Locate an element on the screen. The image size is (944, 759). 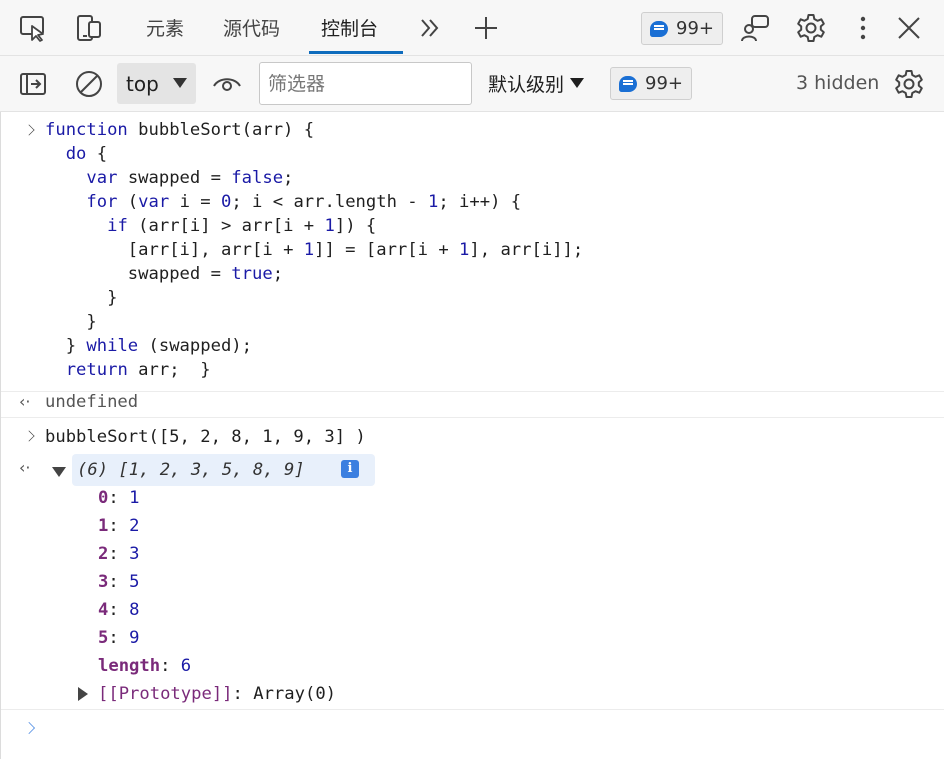
array-preview: (6) [1, 2, 3, 5, 8, 9] is located at coordinates (191, 470).